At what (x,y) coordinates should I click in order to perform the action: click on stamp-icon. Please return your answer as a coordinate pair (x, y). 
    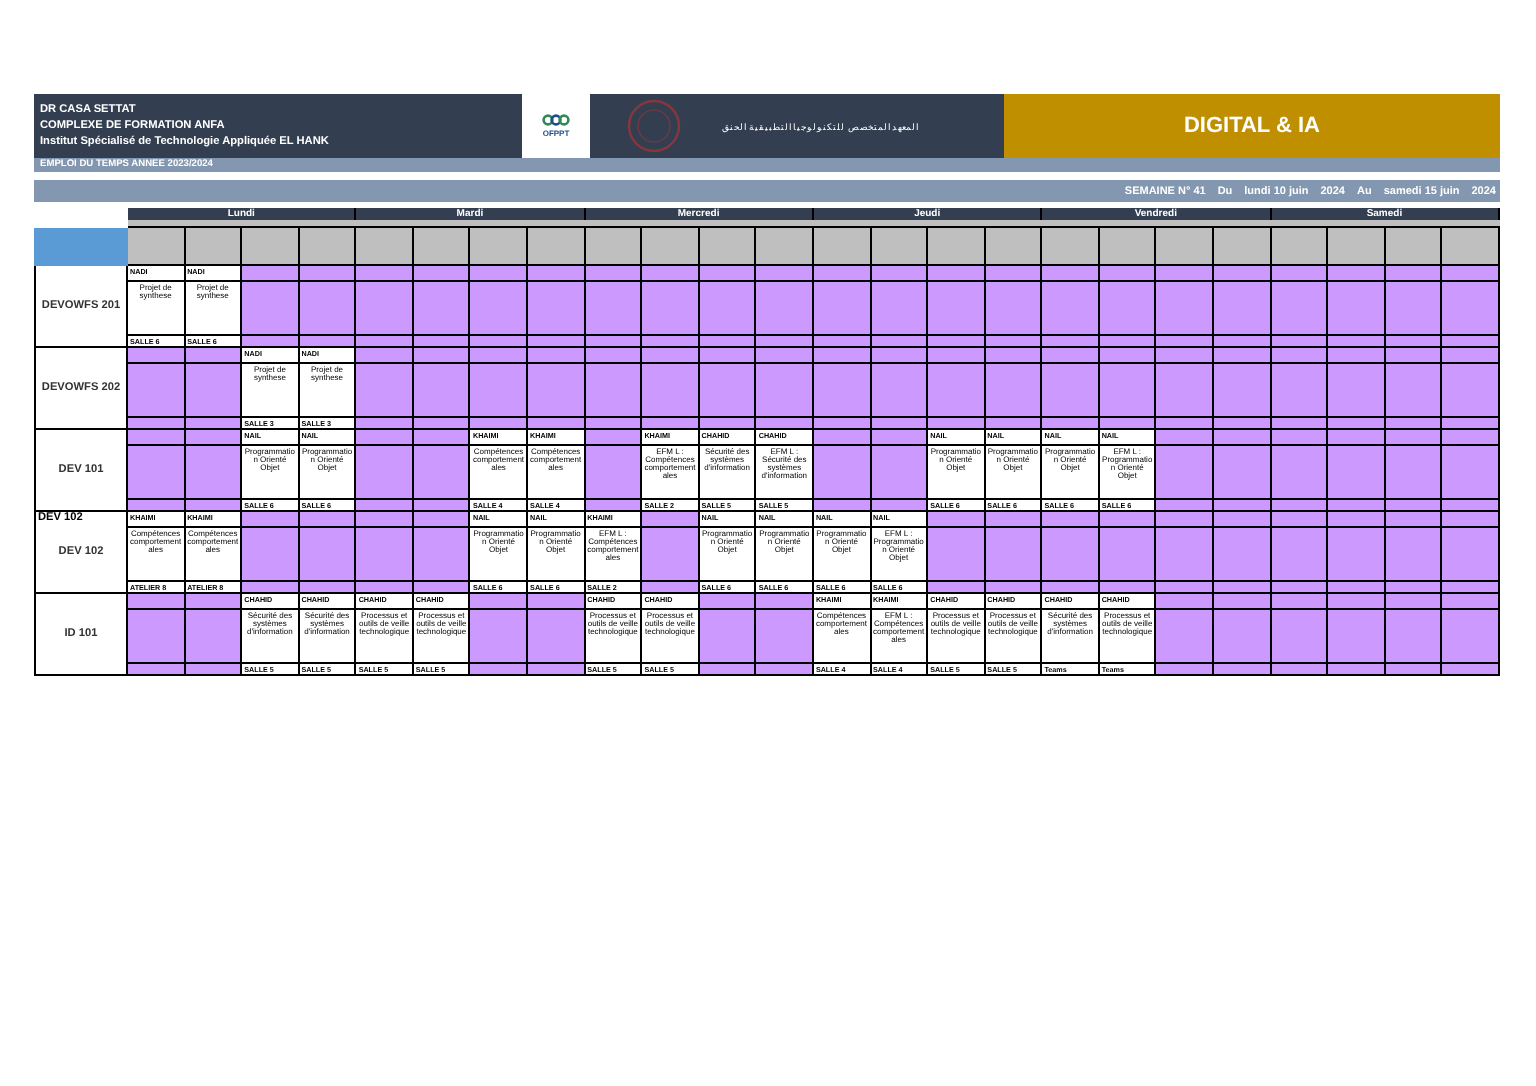
    Looking at the image, I should click on (654, 126).